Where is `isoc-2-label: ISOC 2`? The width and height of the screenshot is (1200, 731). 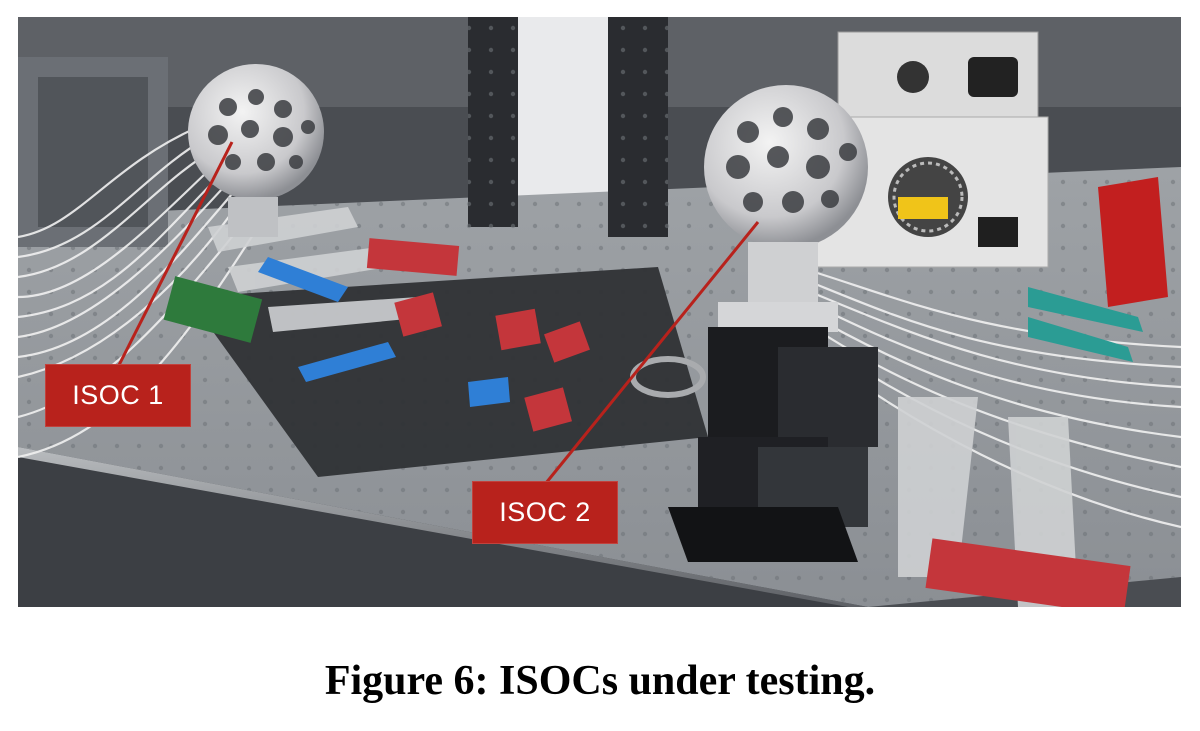 isoc-2-label: ISOC 2 is located at coordinates (545, 512).